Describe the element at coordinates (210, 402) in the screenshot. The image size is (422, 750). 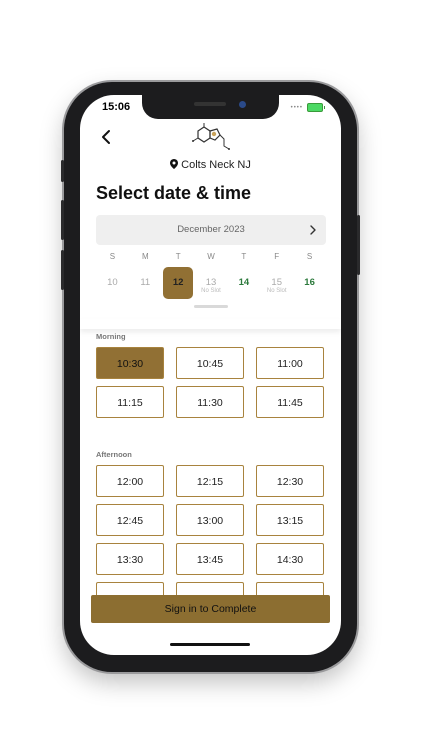
I see `time-slot-button: 11:30` at that location.